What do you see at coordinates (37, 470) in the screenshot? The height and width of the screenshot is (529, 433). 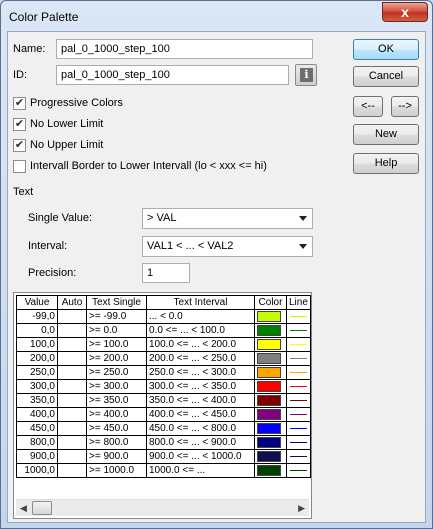 I see `cell-value: 1000,0` at bounding box center [37, 470].